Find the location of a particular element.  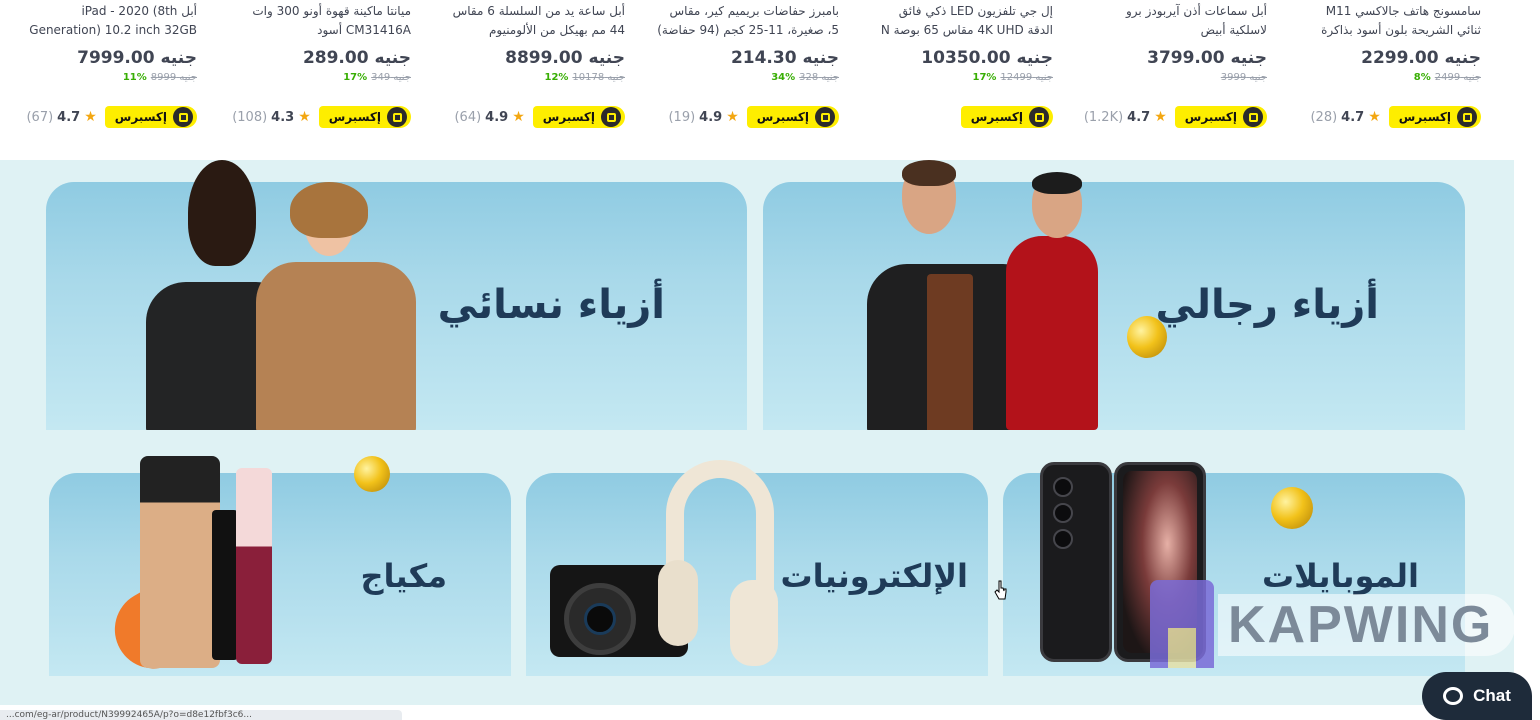

price-row: جنيه 2299.00 is located at coordinates (1421, 60).